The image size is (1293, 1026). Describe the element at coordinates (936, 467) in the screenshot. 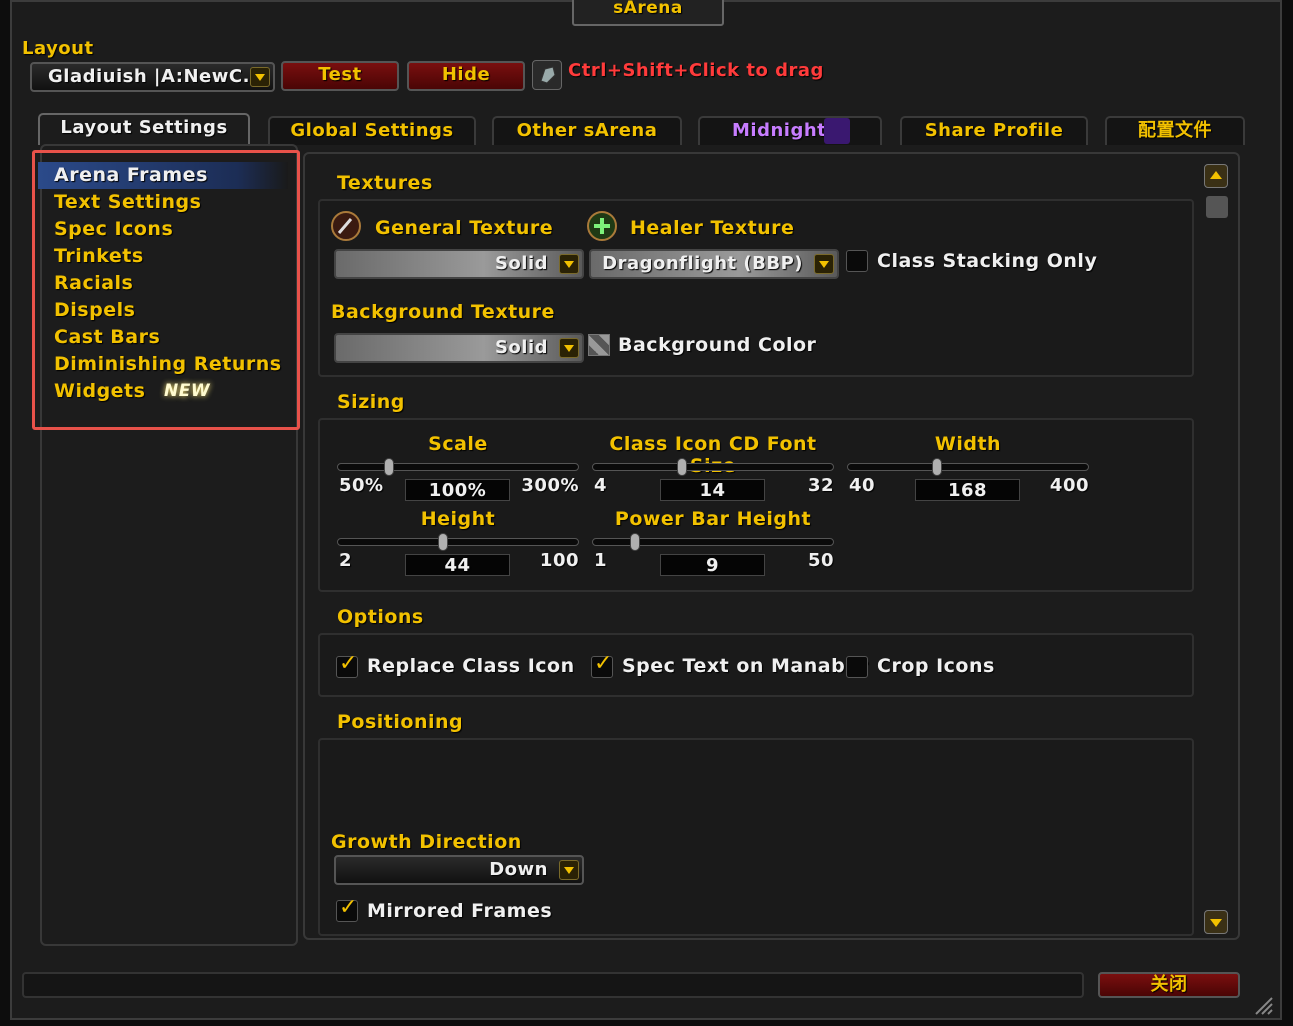

I see `width-slider-thumb` at that location.